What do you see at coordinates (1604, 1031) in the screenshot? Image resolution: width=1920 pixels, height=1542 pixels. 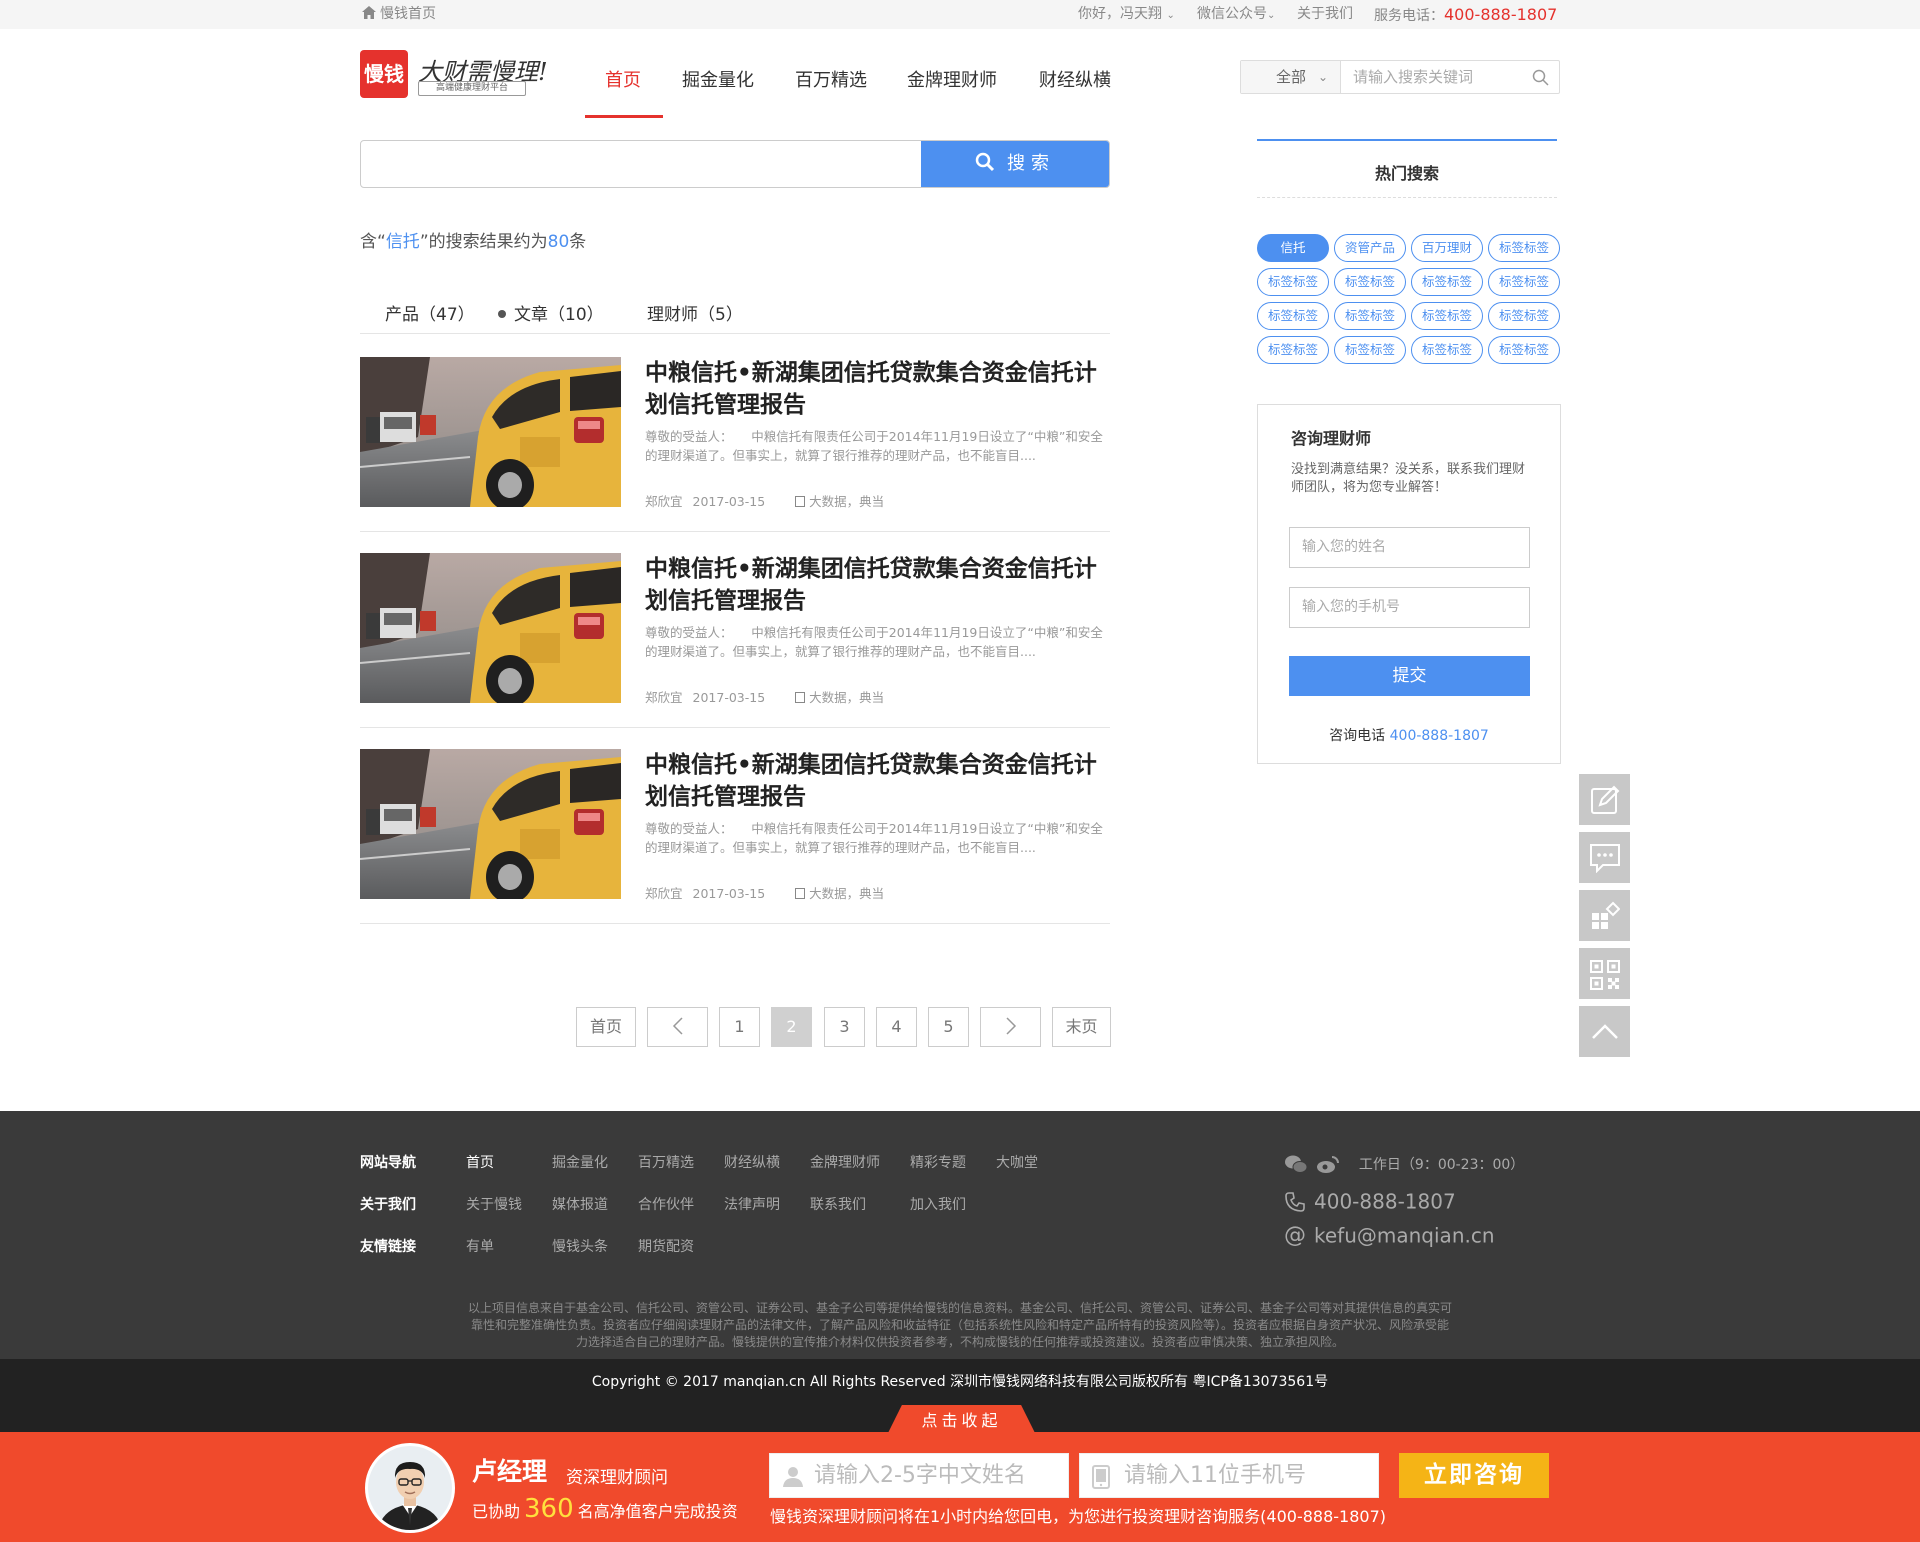 I see `float-top-button` at bounding box center [1604, 1031].